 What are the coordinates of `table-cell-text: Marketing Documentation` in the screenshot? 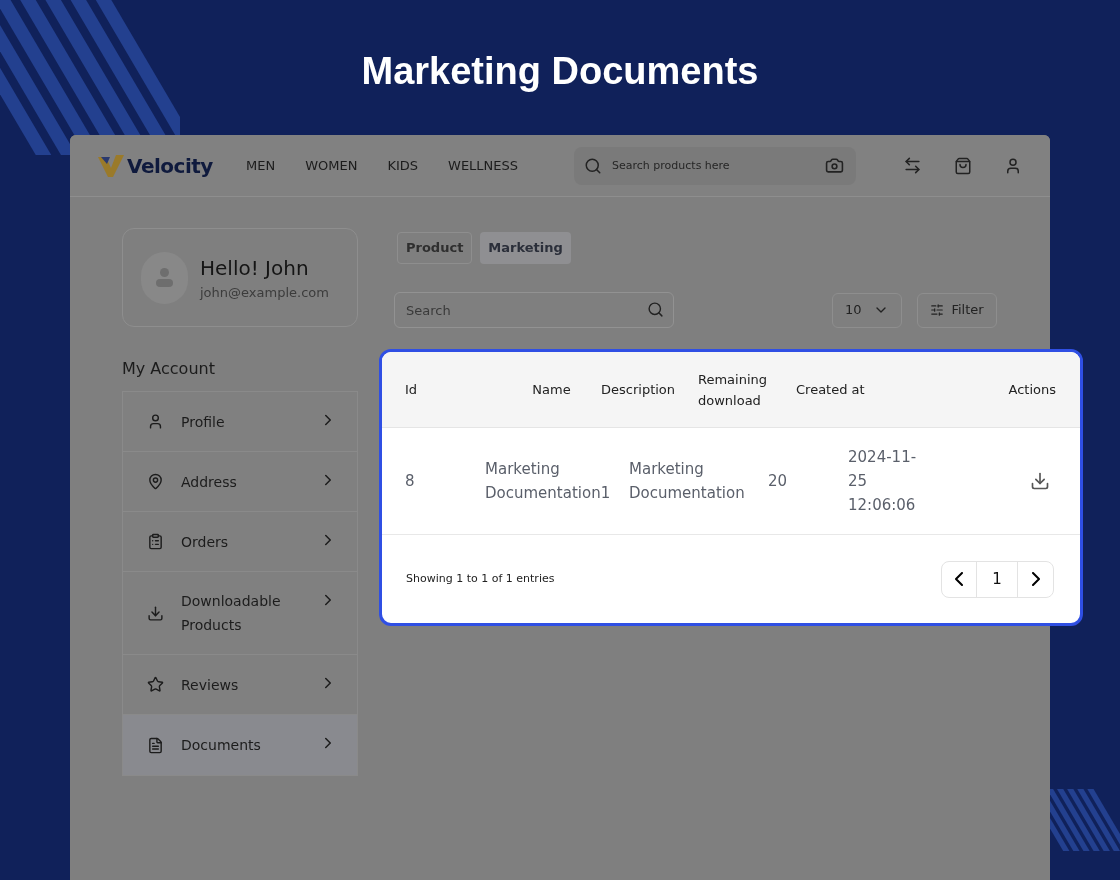 It's located at (687, 481).